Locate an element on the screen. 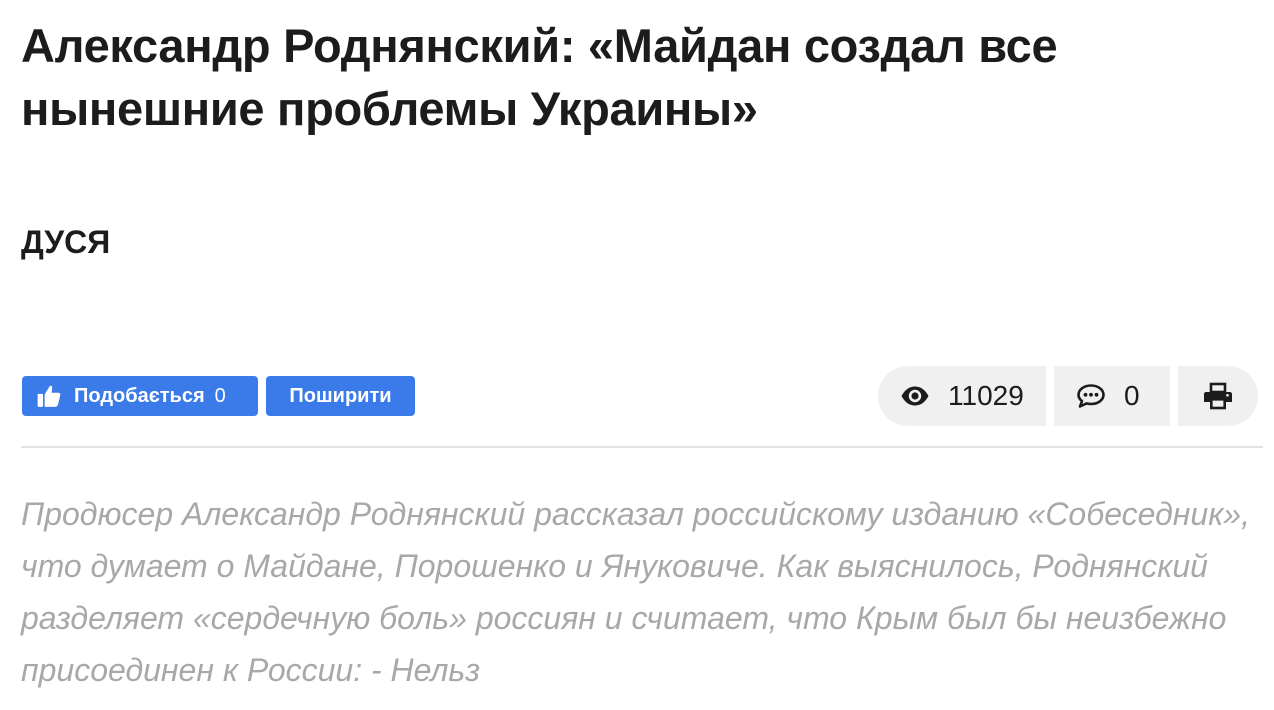  eye-icon is located at coordinates (915, 396).